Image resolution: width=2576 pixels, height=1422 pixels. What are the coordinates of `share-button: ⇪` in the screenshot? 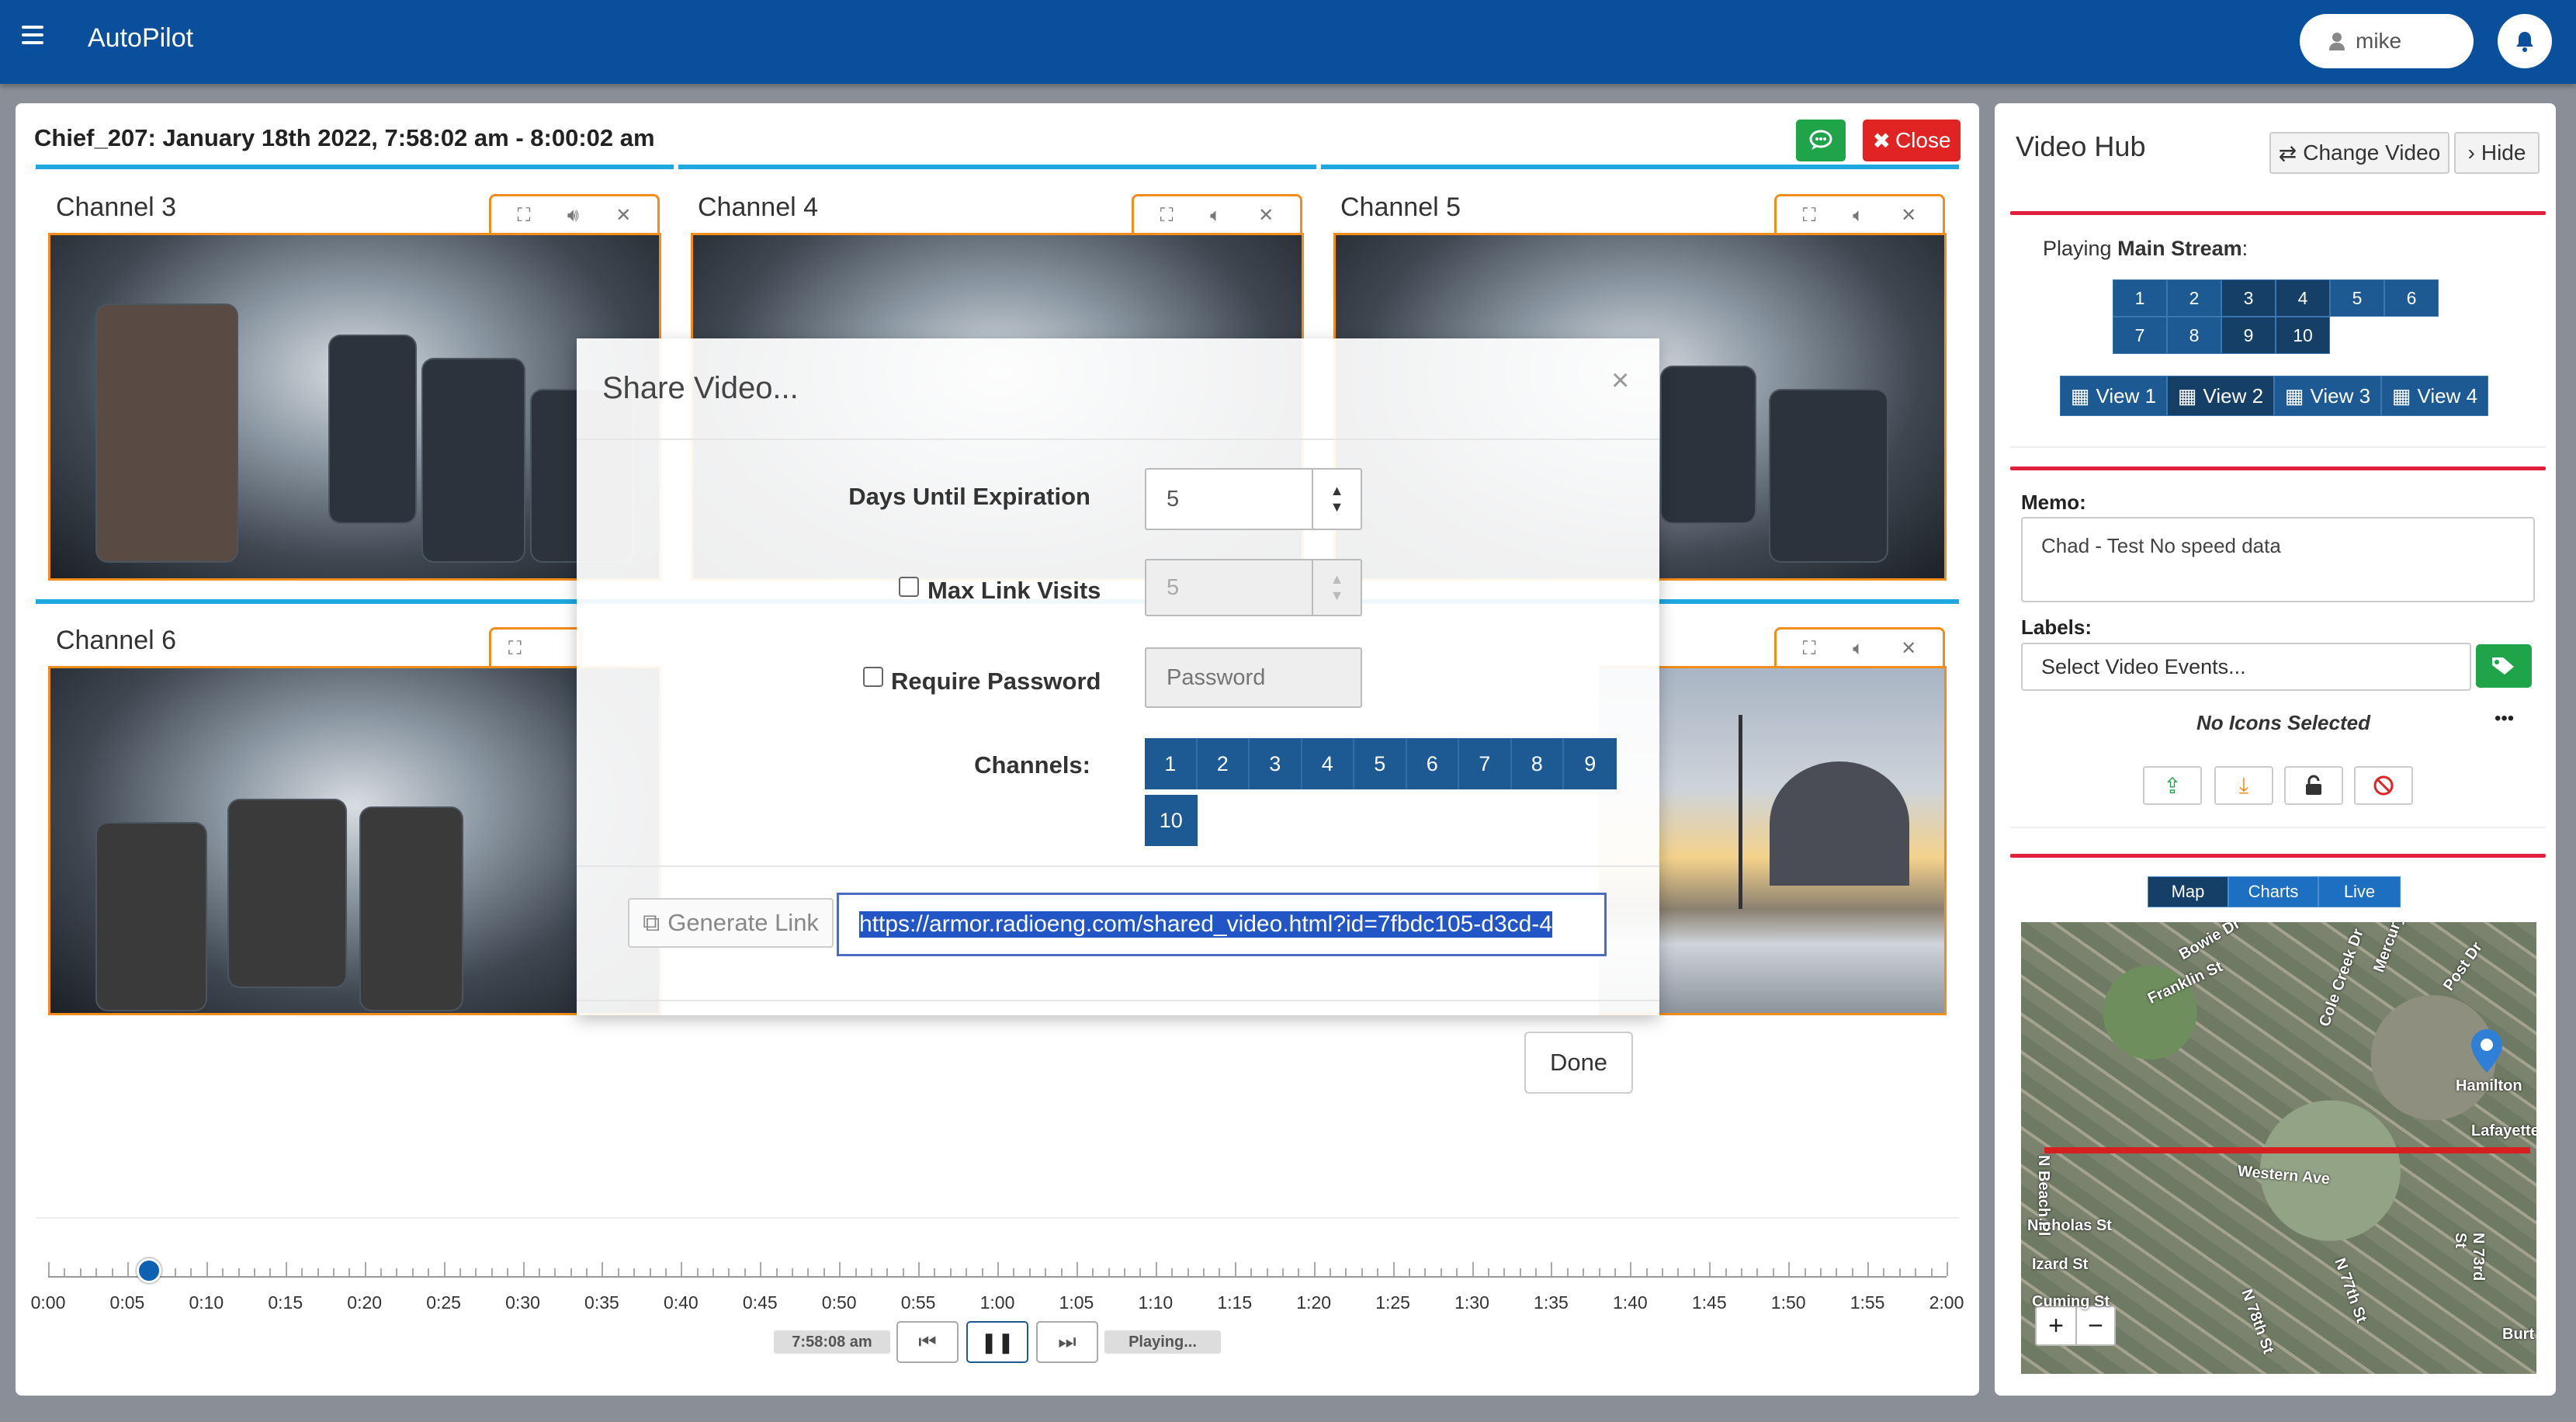 It's located at (2172, 785).